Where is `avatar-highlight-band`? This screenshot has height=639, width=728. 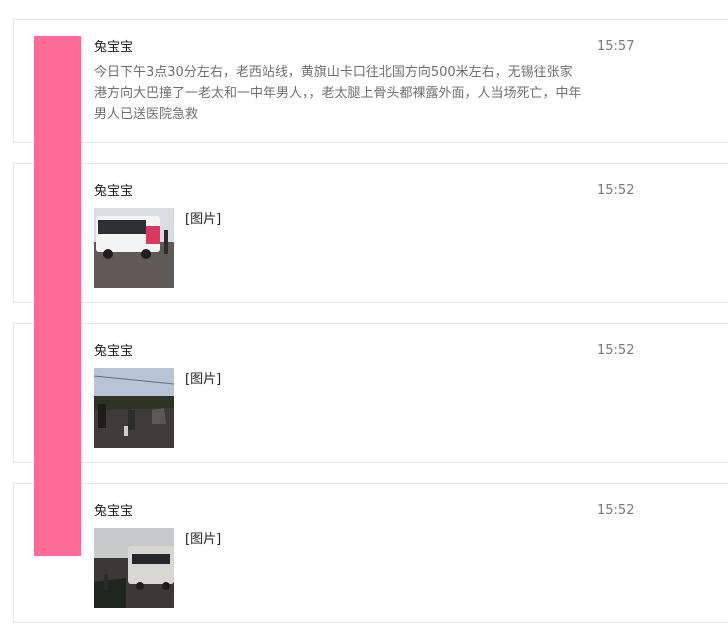
avatar-highlight-band is located at coordinates (57, 296).